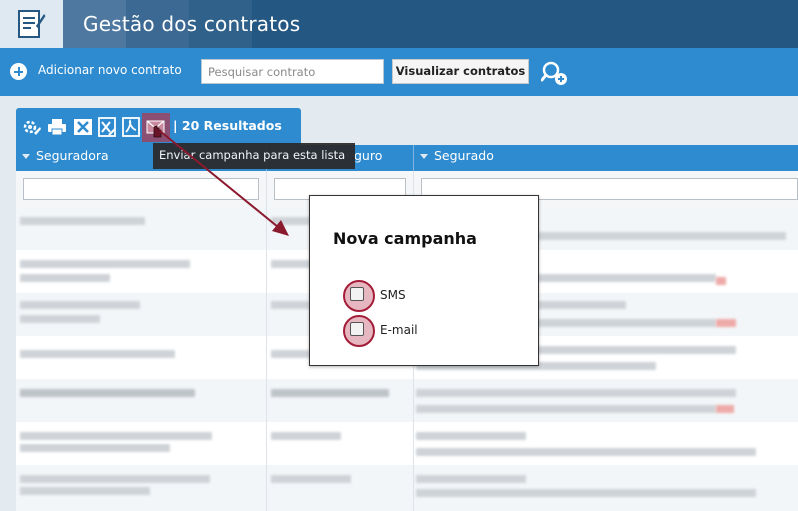  I want to click on email-checkbox, so click(357, 329).